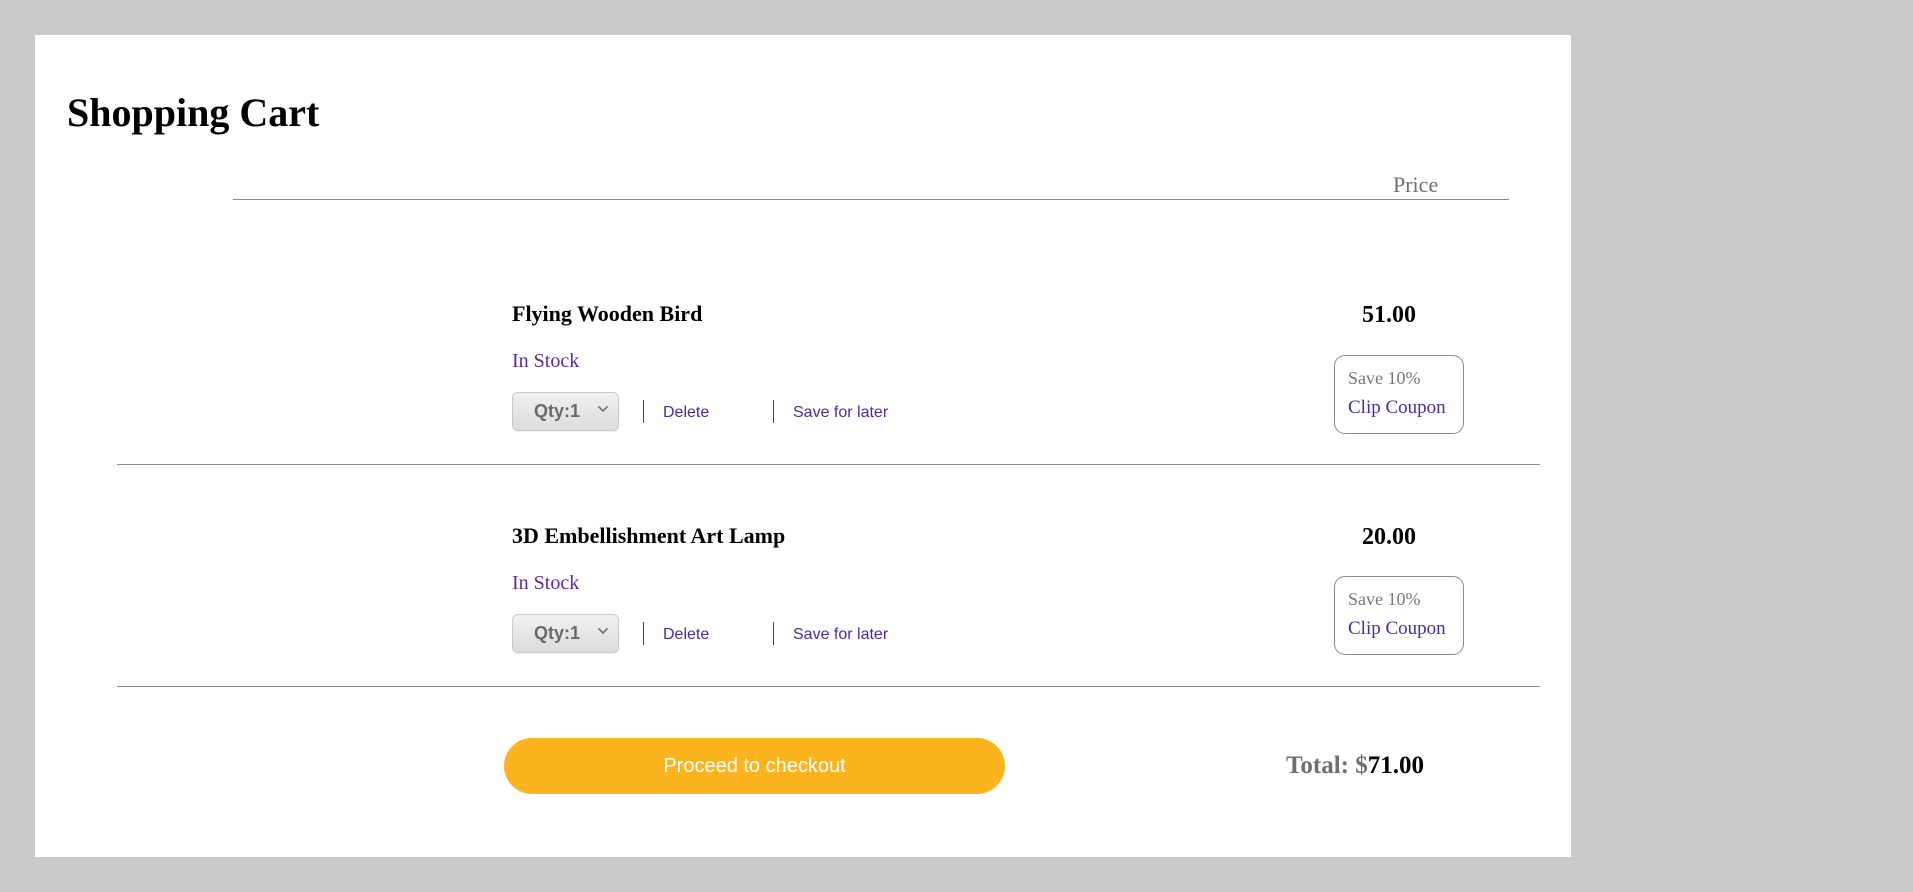  I want to click on total-label: Total: $, so click(1327, 765).